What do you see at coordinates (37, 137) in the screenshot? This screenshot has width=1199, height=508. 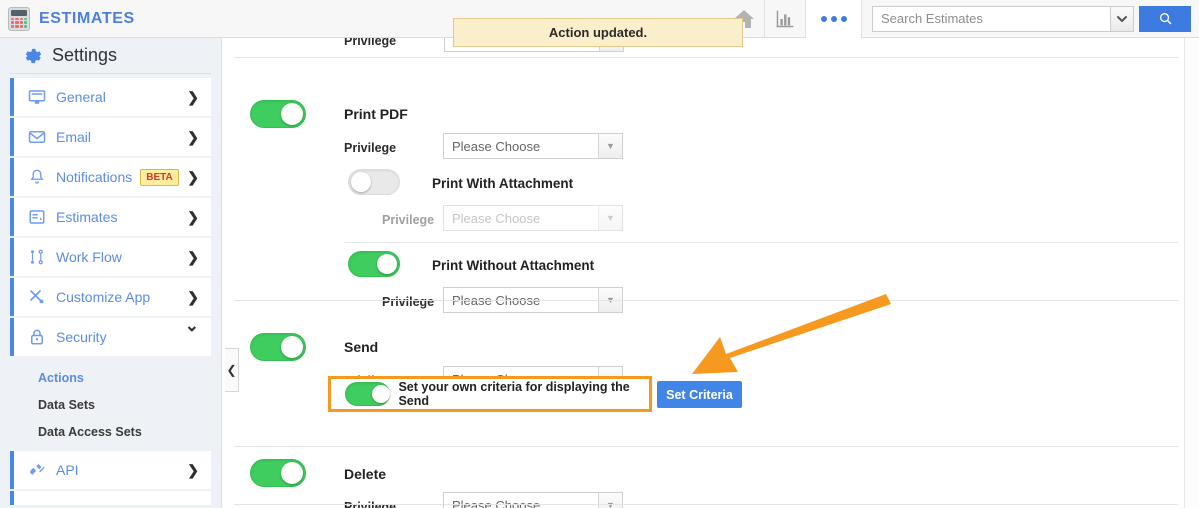 I see `envelope-icon` at bounding box center [37, 137].